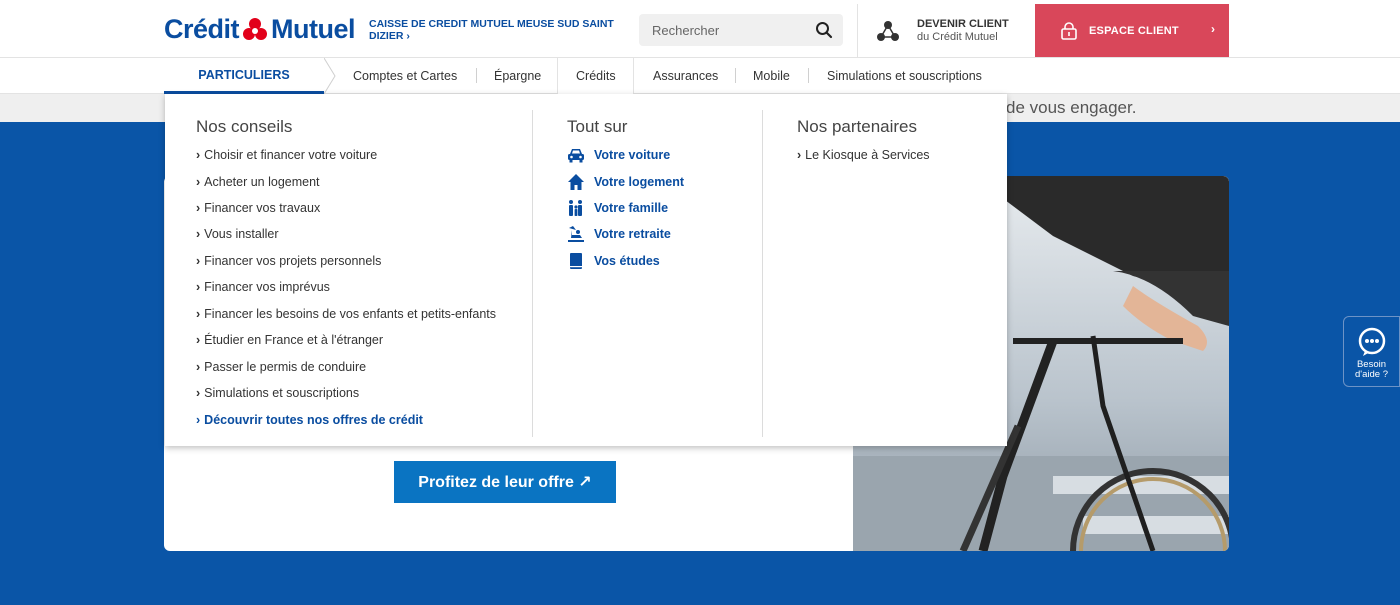 The height and width of the screenshot is (605, 1400). I want to click on tout-sur-title: Tout sur, so click(597, 126).